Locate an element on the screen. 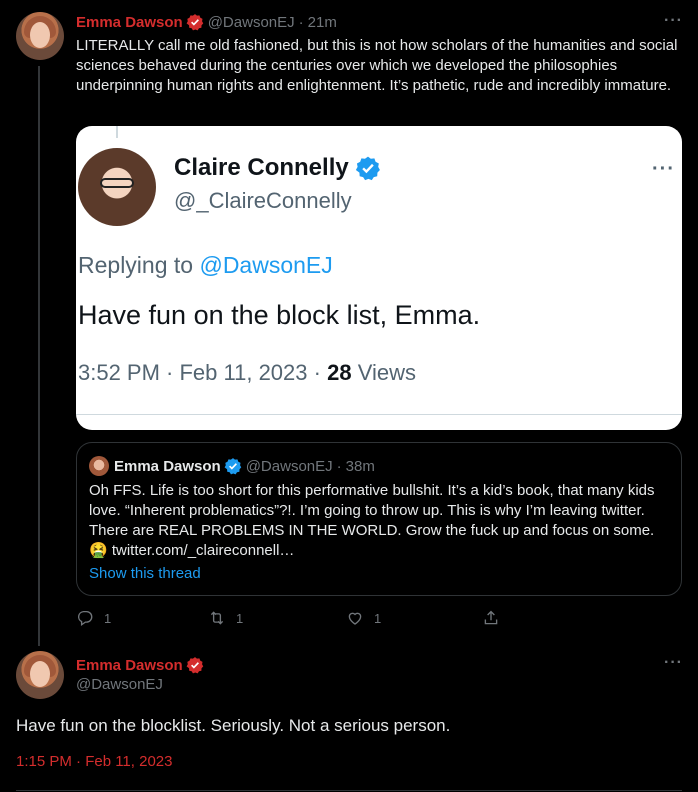  reply-count: 1 is located at coordinates (108, 618).